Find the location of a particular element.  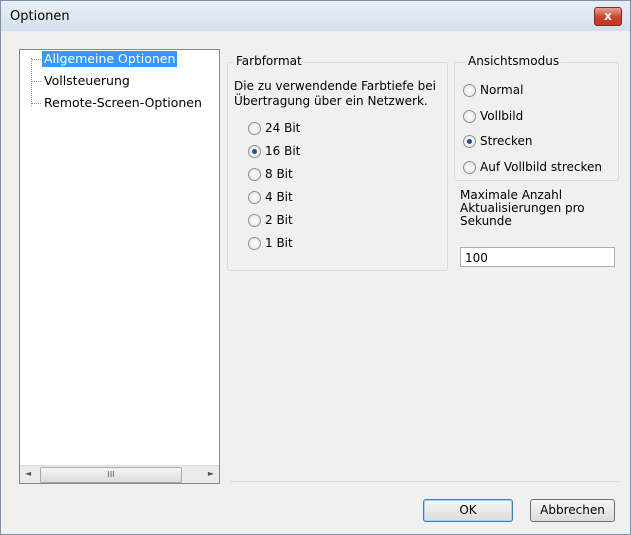

radio-label: 24 Bit is located at coordinates (283, 128).